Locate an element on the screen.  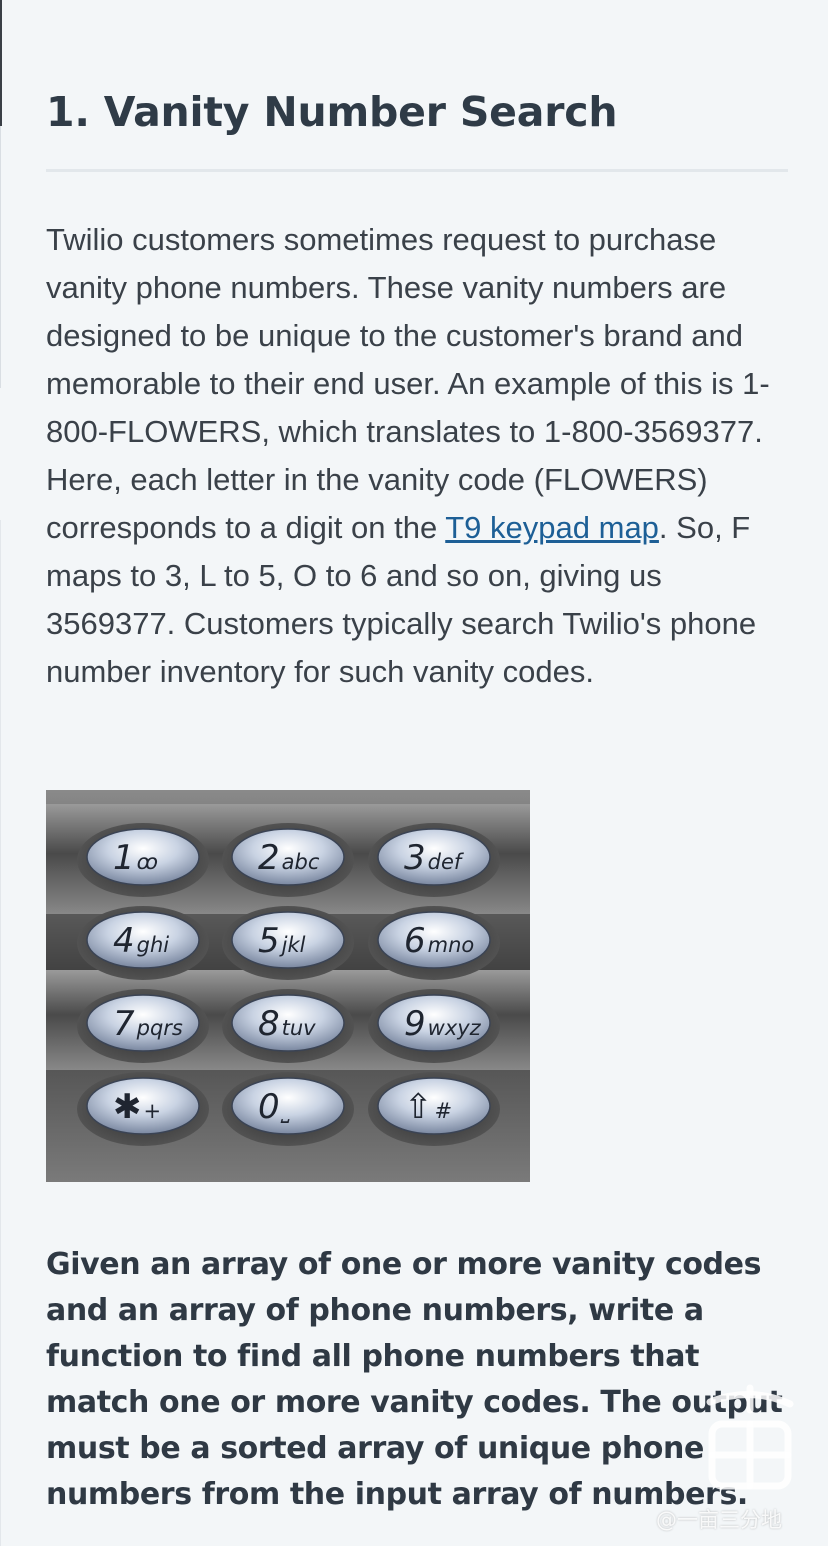
t9-keypad-map-link: T9 keypad map is located at coordinates (552, 527).